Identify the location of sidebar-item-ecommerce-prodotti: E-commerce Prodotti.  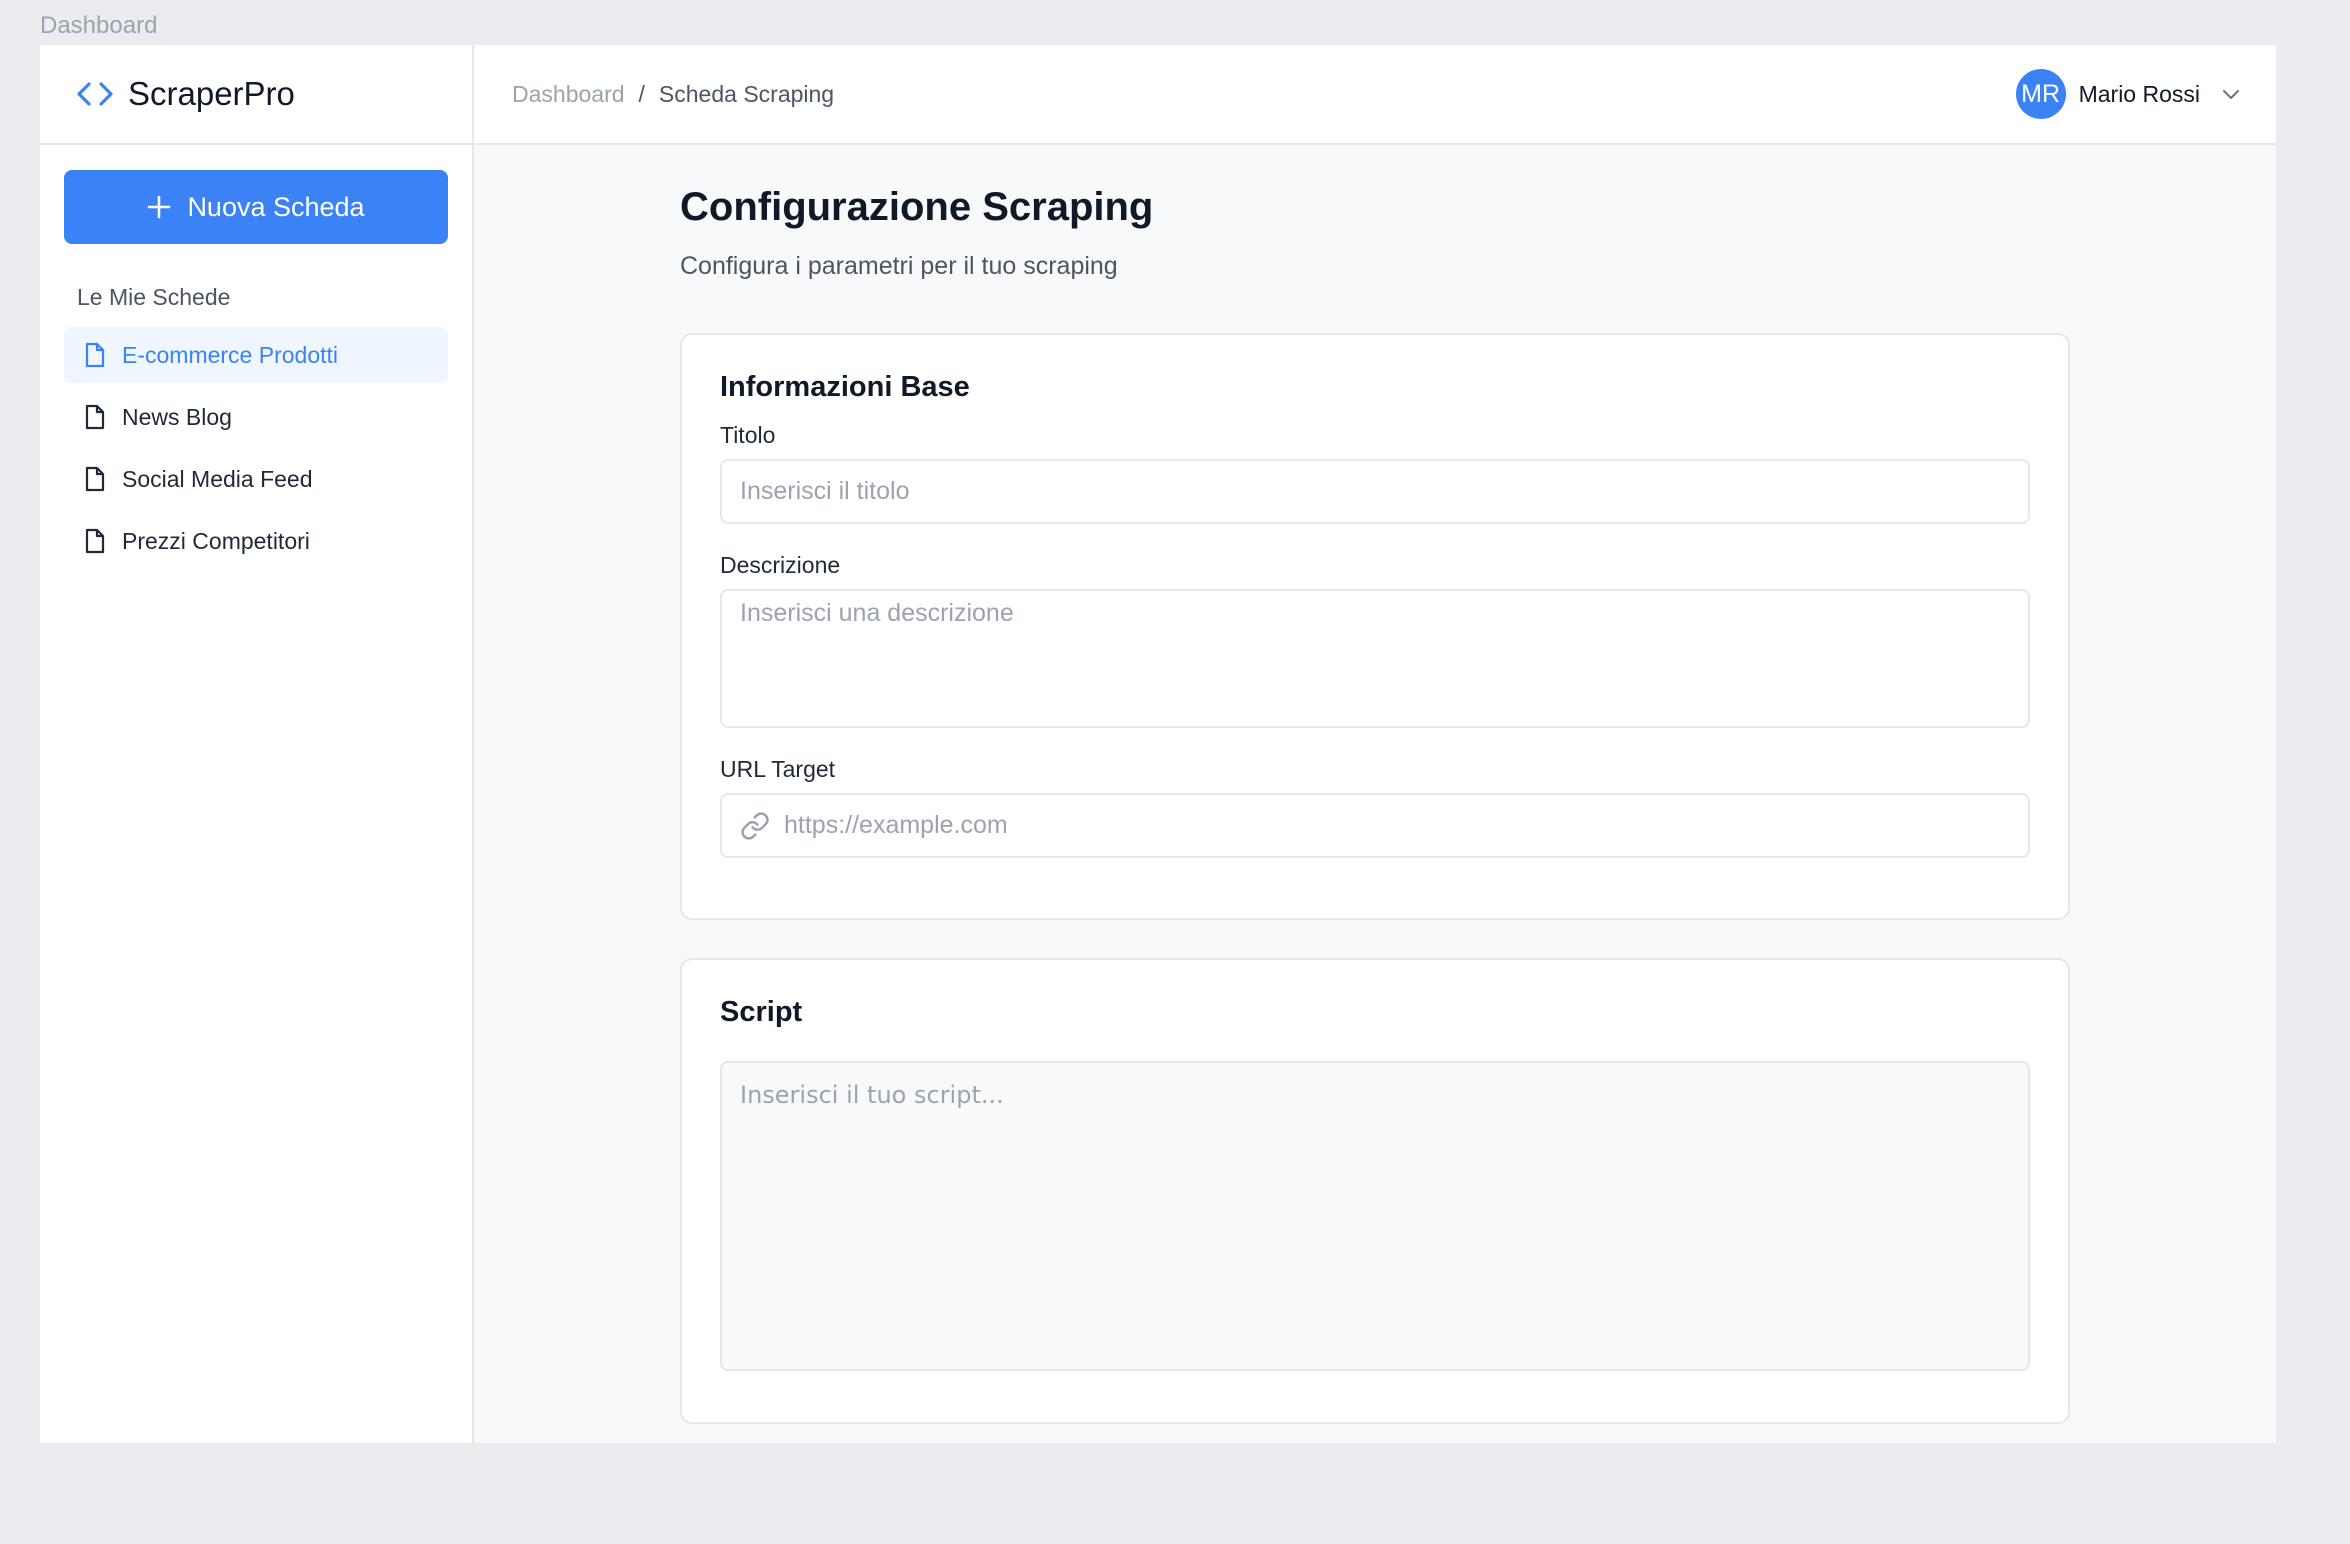
(256, 355).